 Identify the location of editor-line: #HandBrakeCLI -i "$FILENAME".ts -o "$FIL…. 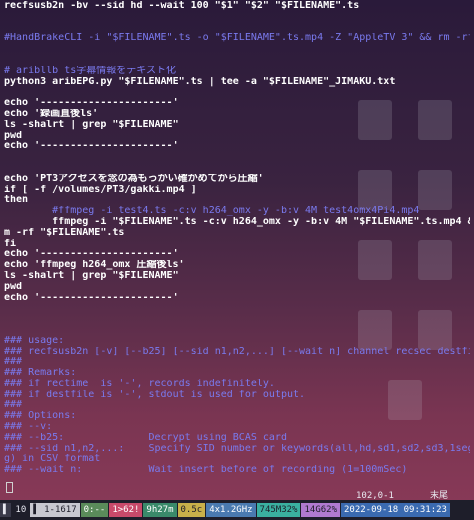
(237, 38).